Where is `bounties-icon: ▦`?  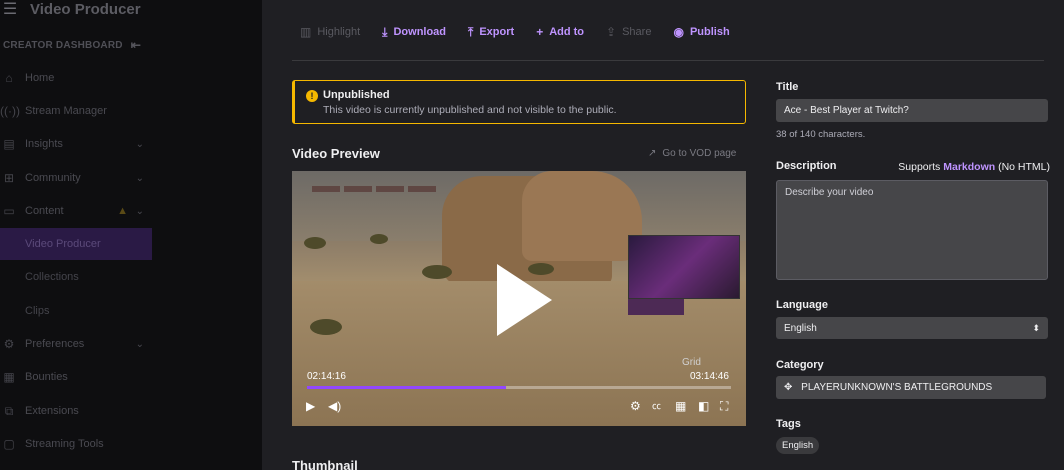 bounties-icon: ▦ is located at coordinates (9, 377).